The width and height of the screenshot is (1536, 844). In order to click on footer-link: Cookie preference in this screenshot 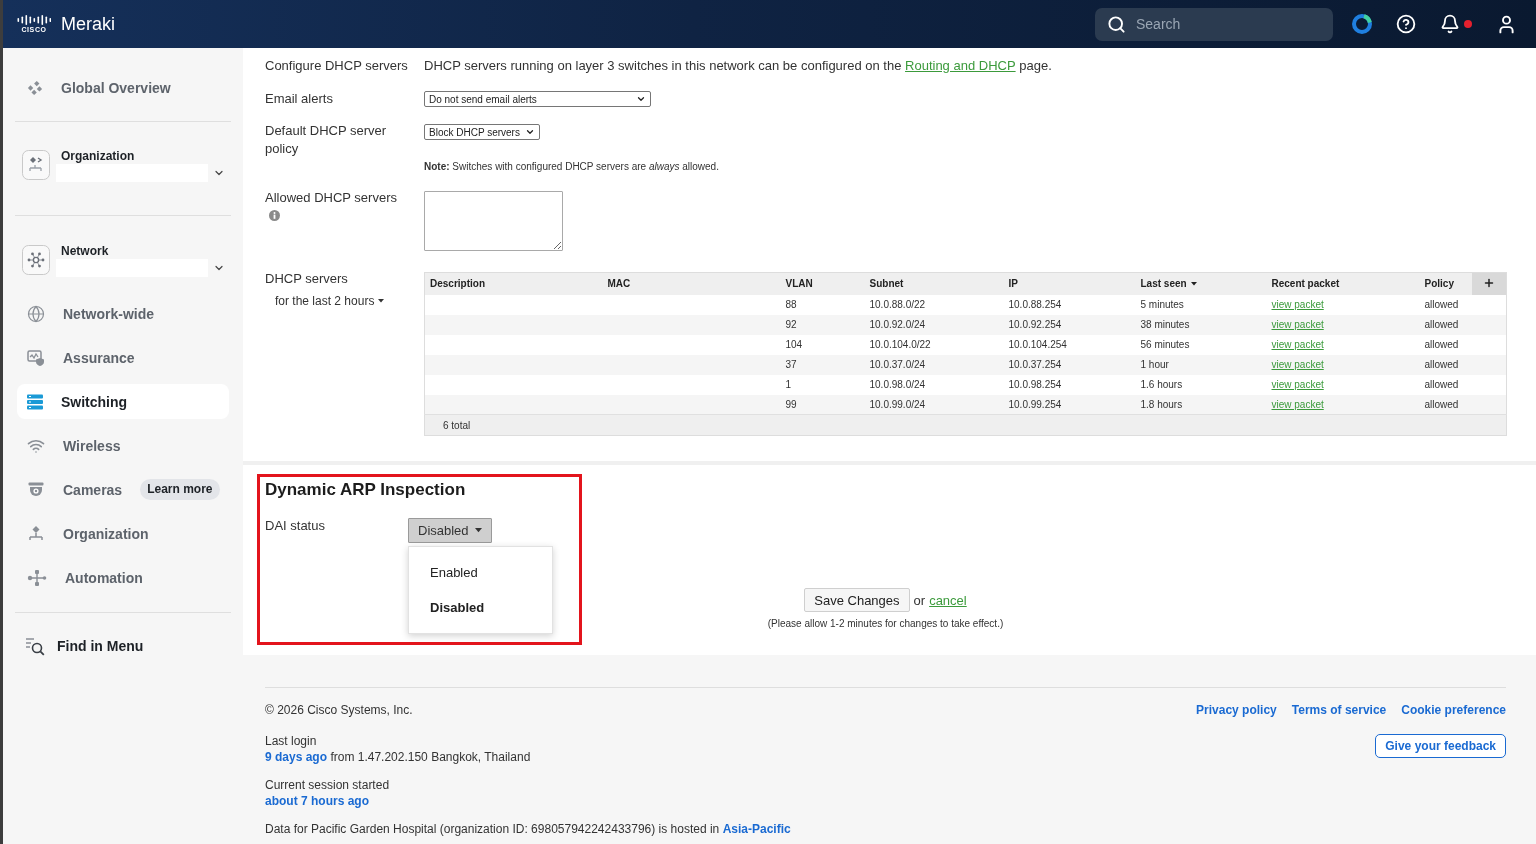, I will do `click(1453, 710)`.